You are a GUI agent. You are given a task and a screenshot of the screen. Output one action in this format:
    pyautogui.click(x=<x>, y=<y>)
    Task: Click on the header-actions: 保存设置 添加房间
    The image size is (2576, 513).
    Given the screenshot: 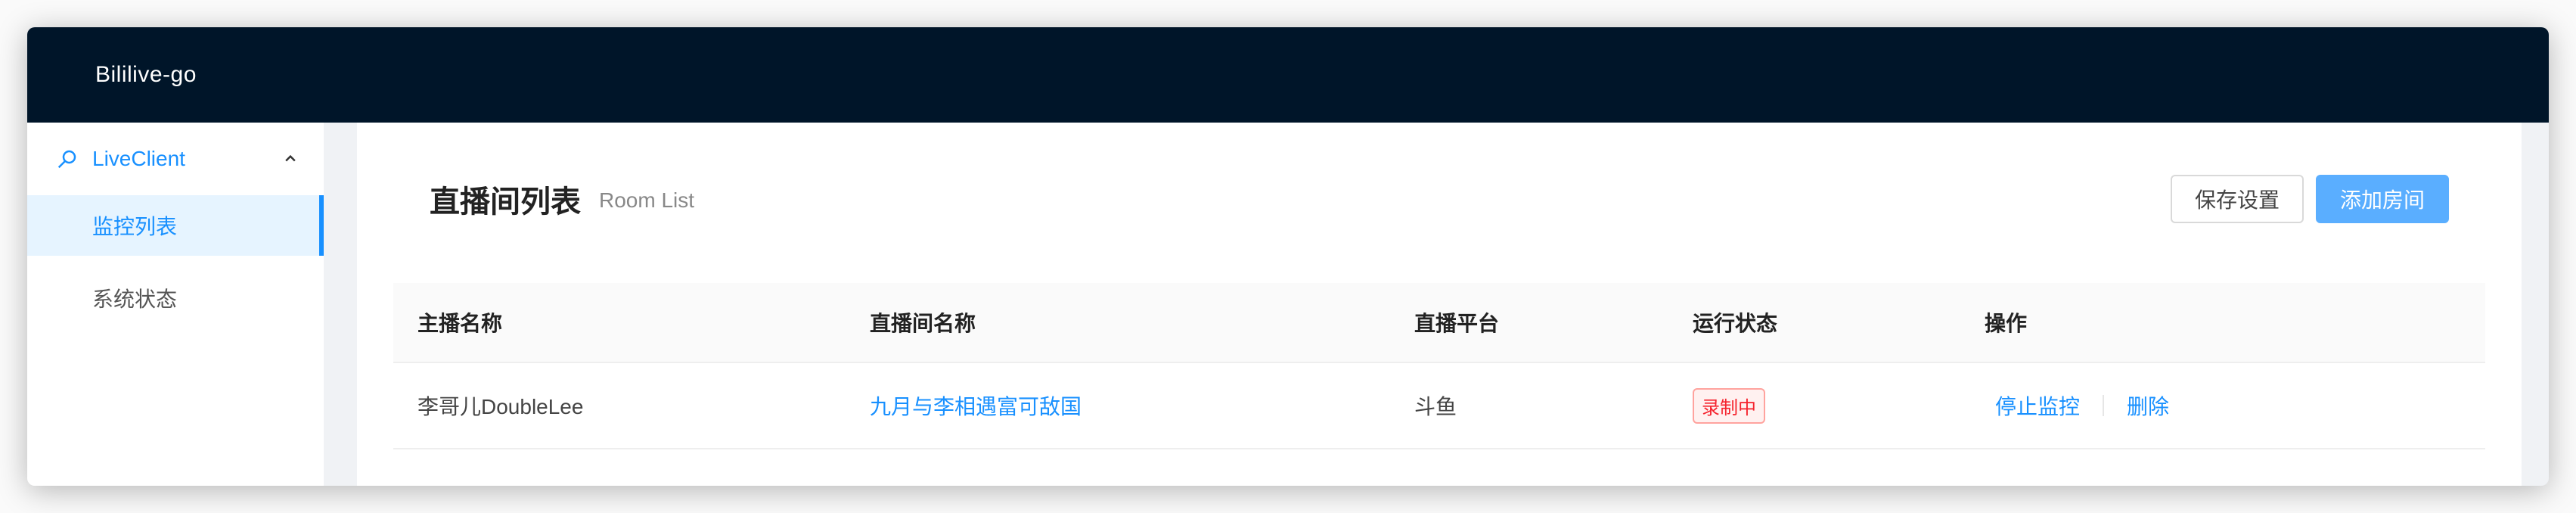 What is the action you would take?
    pyautogui.click(x=2309, y=199)
    